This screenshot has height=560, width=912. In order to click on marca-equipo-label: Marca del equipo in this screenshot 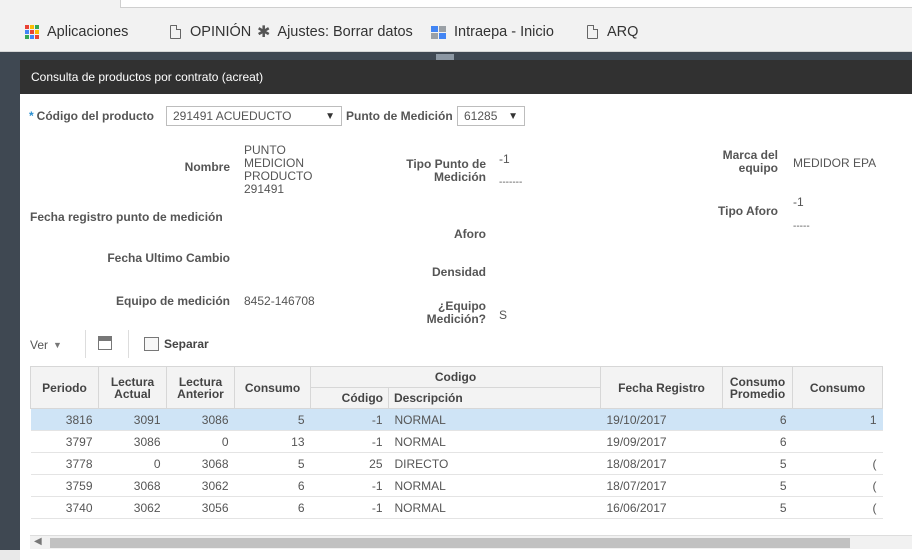, I will do `click(750, 161)`.